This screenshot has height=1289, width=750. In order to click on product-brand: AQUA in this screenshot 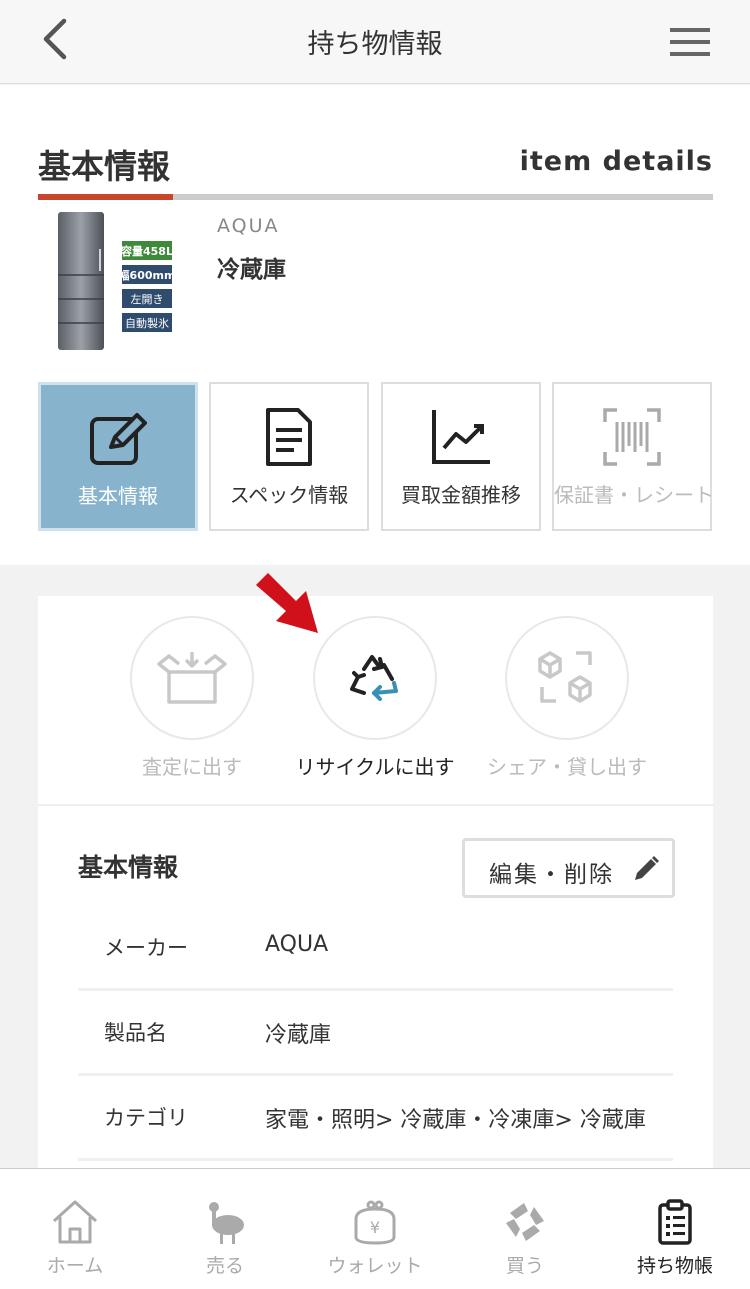, I will do `click(248, 226)`.